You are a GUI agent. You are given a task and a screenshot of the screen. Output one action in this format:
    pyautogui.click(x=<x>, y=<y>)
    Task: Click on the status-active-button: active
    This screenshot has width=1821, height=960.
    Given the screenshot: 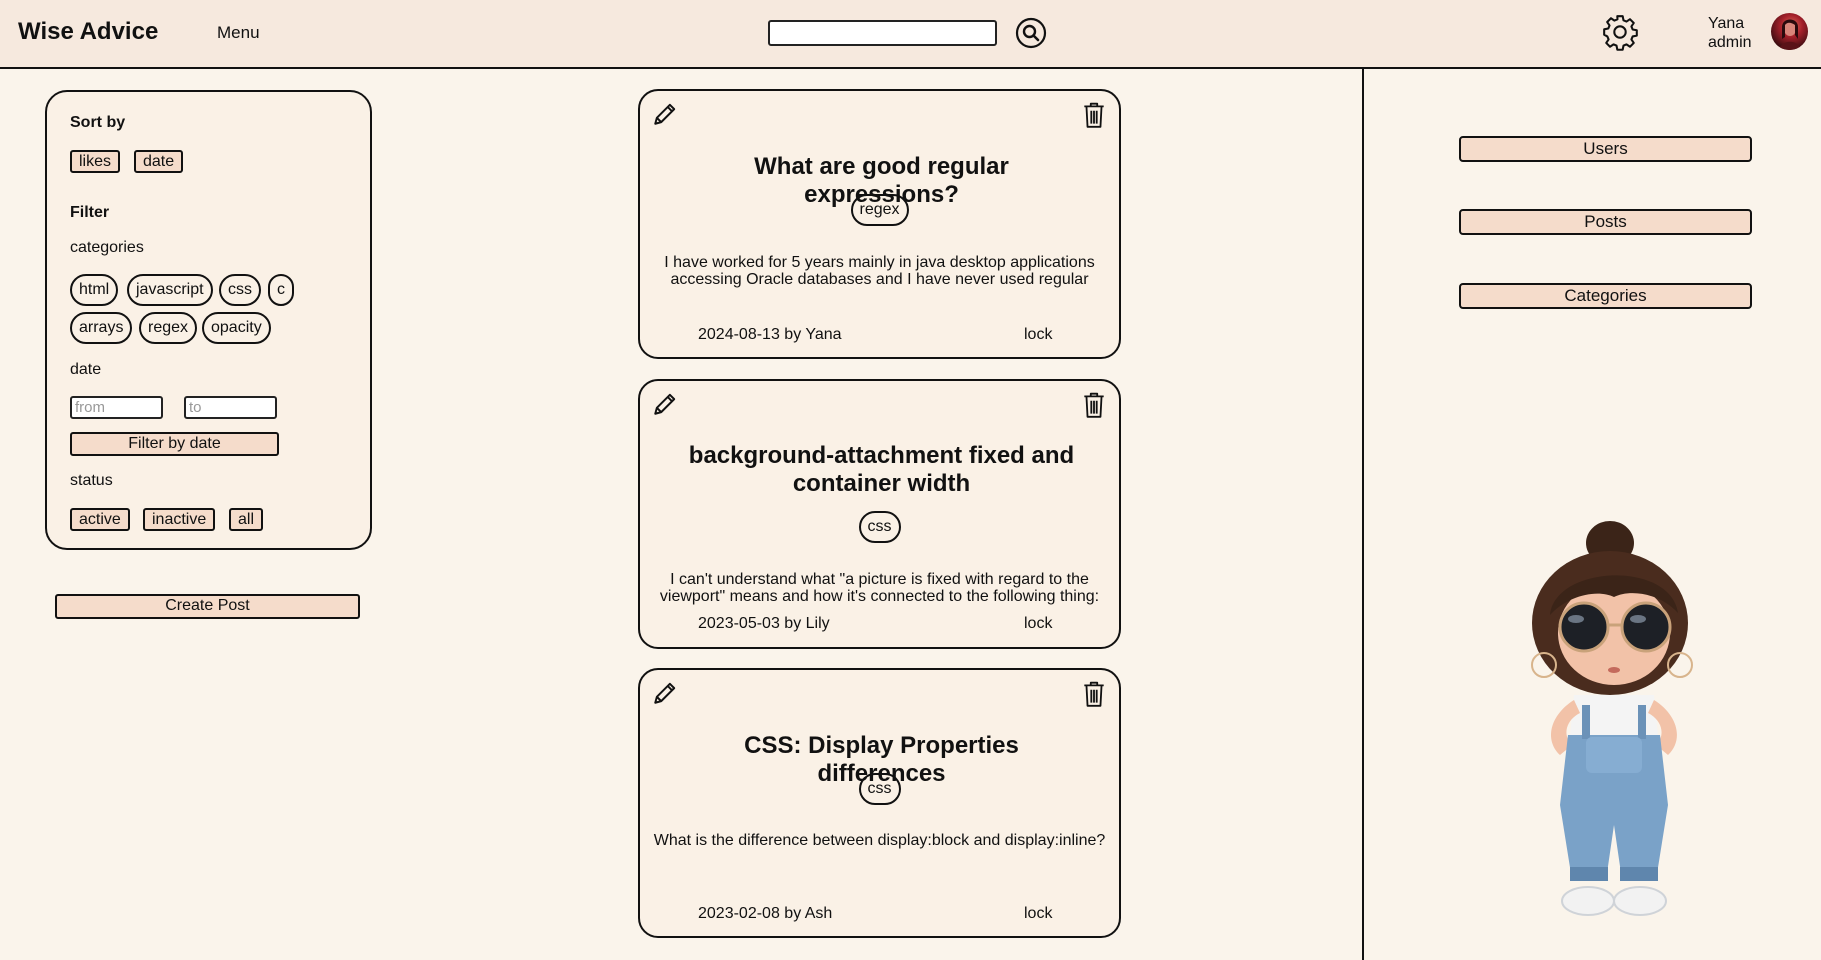 What is the action you would take?
    pyautogui.click(x=100, y=519)
    